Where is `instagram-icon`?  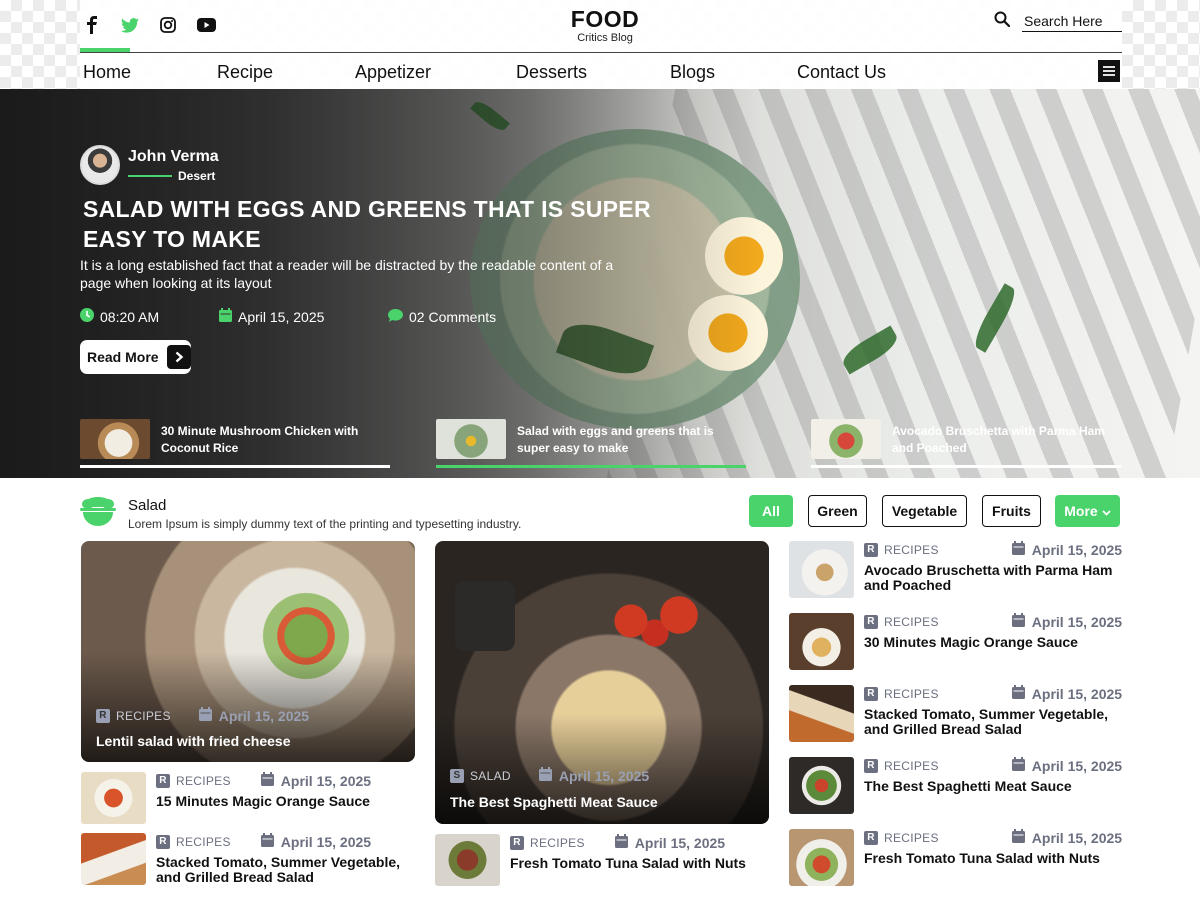
instagram-icon is located at coordinates (168, 25).